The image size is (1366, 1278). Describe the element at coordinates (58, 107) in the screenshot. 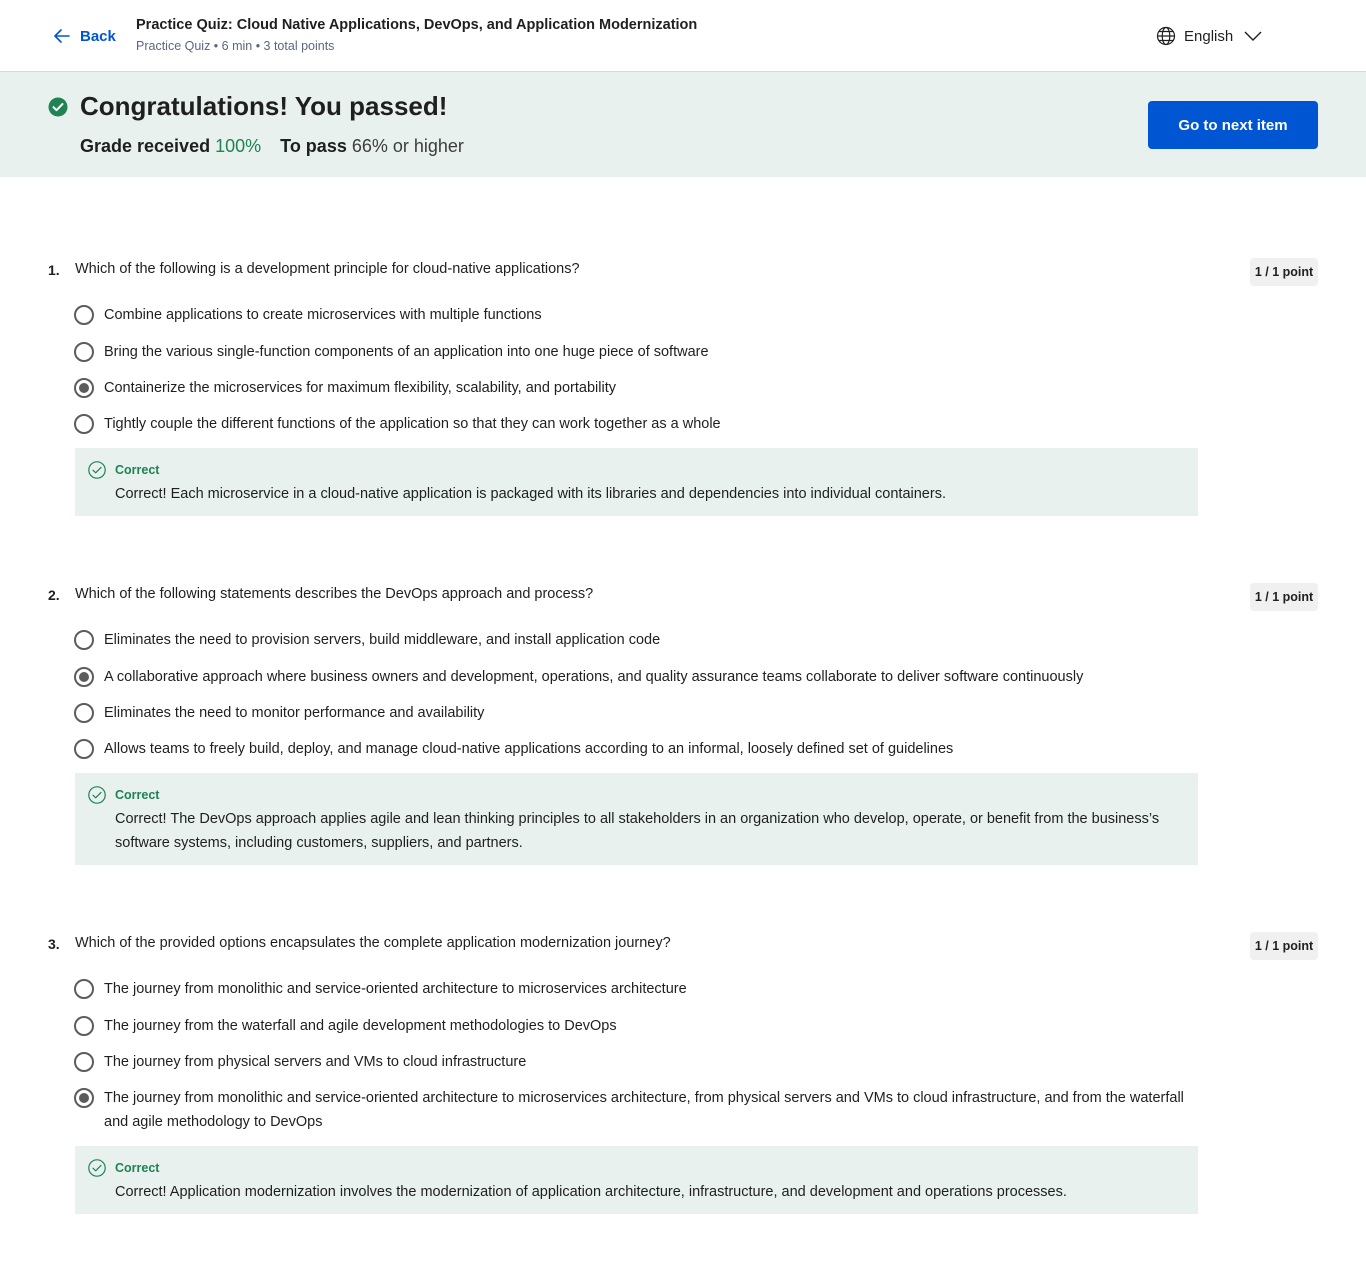

I see `check-circle-icon` at that location.